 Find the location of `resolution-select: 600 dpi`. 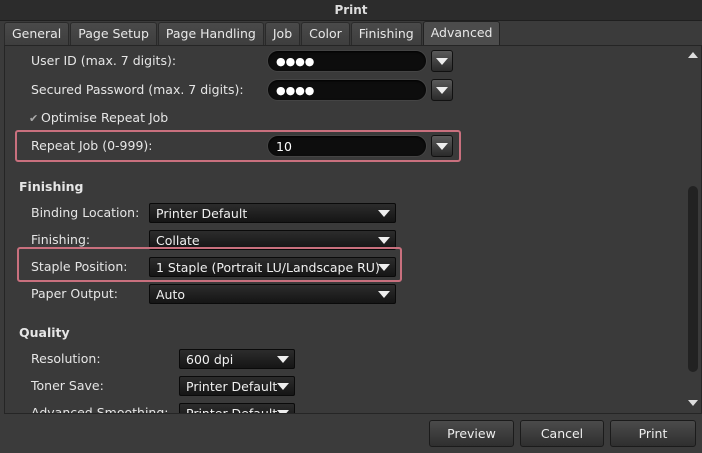

resolution-select: 600 dpi is located at coordinates (237, 359).